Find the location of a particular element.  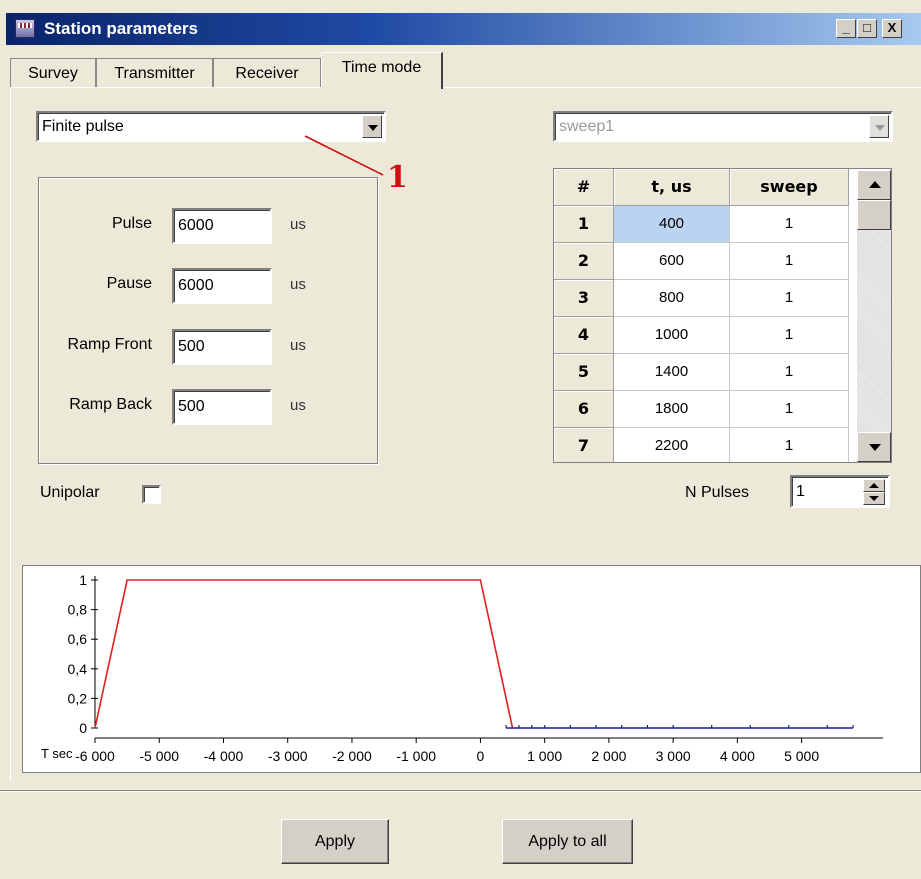

x-tick-label: -1 000 is located at coordinates (416, 756).